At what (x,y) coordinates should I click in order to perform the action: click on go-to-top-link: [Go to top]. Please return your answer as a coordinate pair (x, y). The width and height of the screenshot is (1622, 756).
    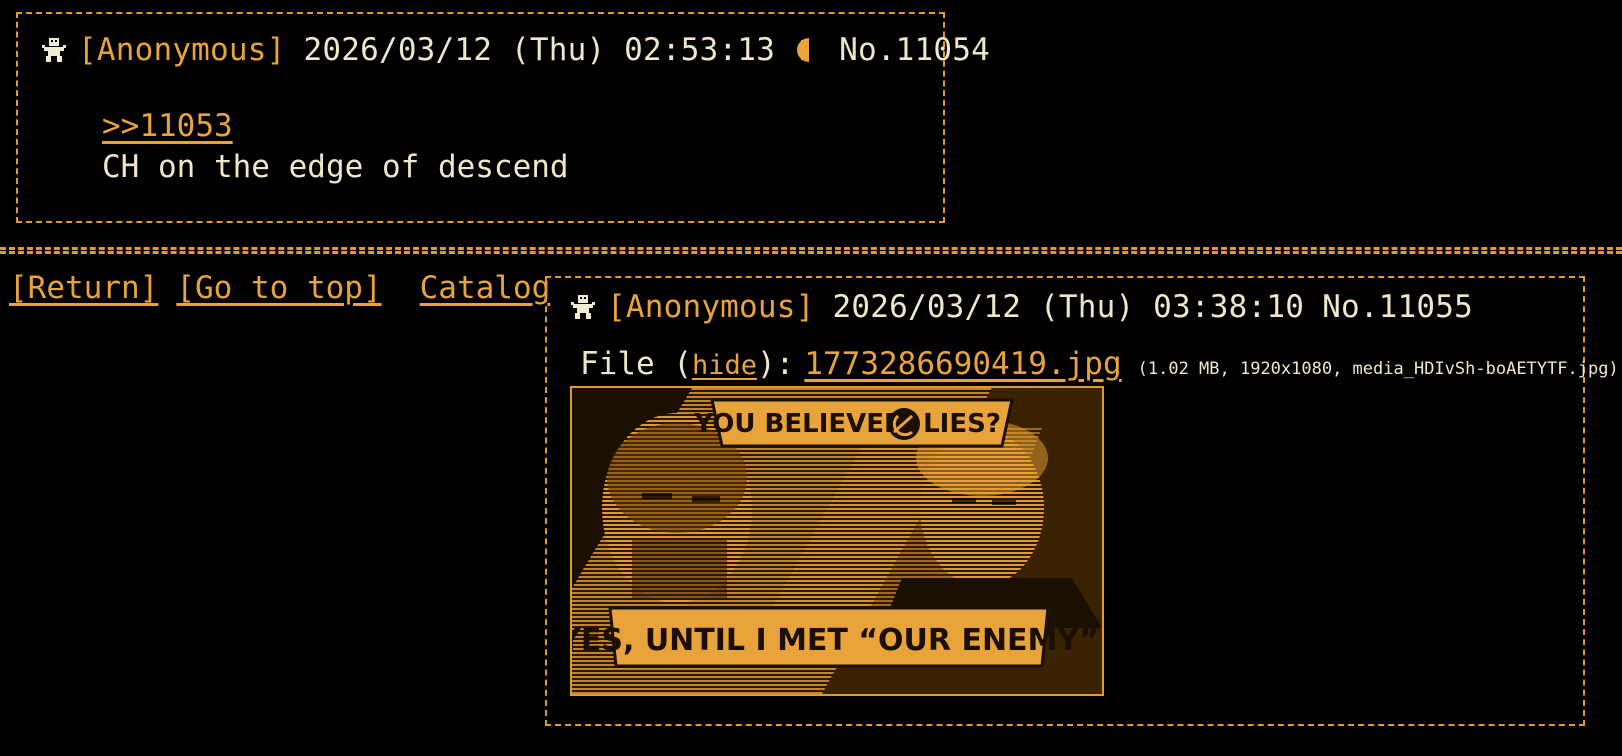
    Looking at the image, I should click on (278, 288).